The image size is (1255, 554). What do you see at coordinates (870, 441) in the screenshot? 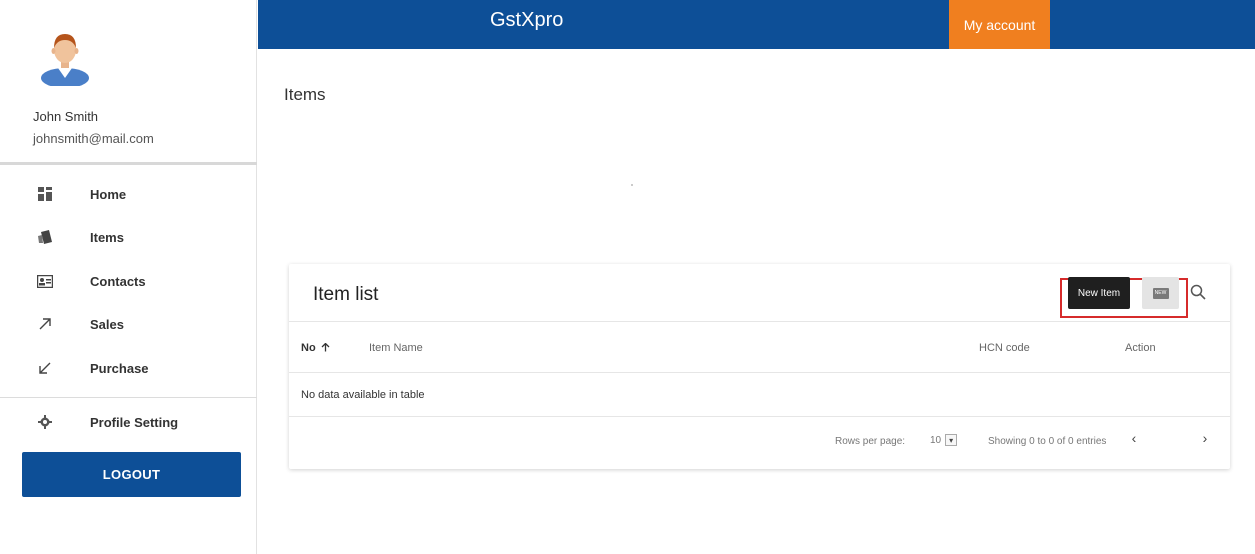
I see `rows-per-page-label: Rows per page:` at bounding box center [870, 441].